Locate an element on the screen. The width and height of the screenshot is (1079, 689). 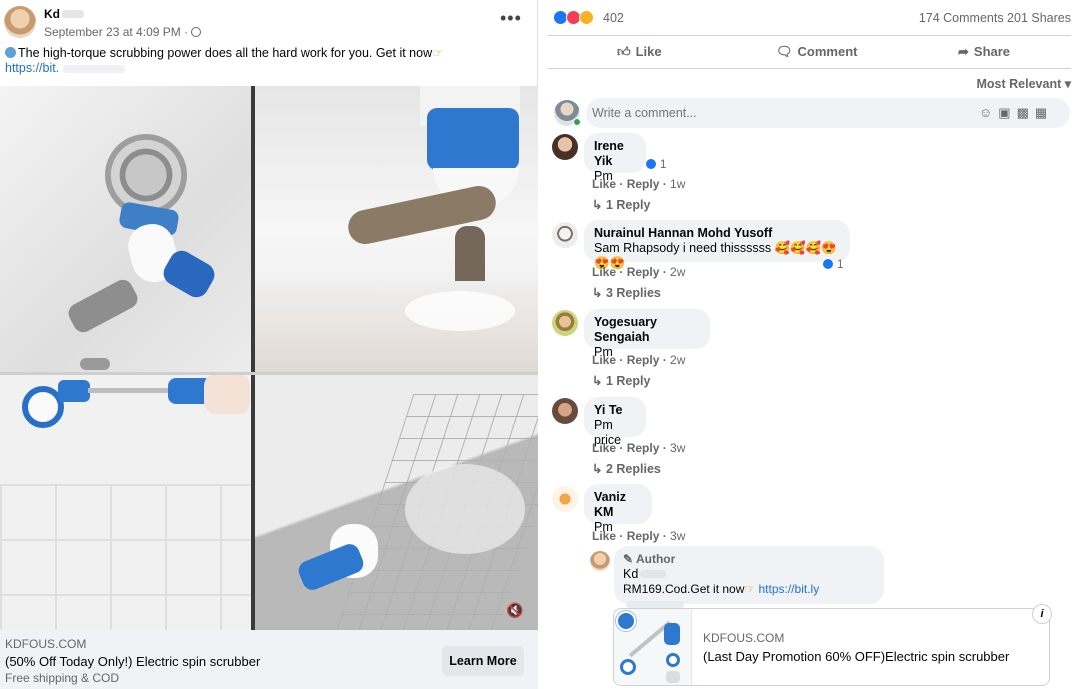
commenter-name: Yogesuary Sengaiah is located at coordinates (647, 330).